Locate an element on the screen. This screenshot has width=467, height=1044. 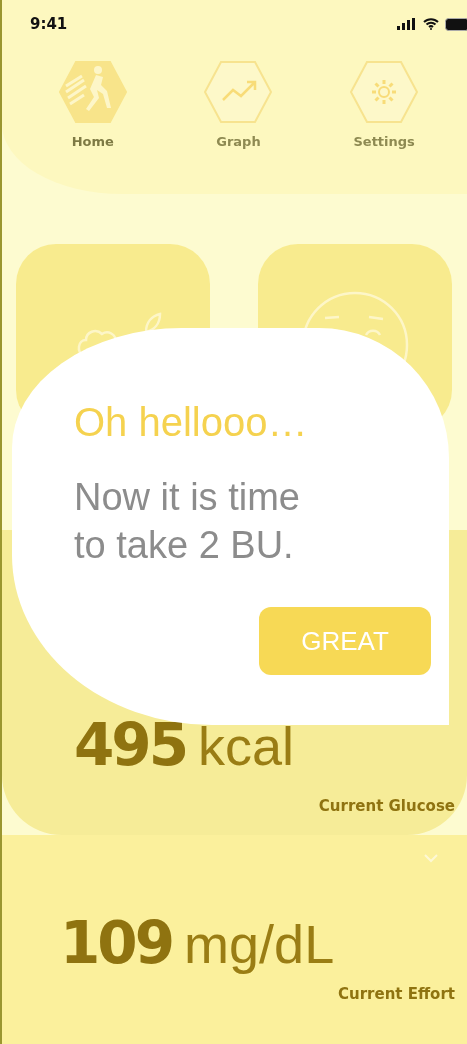
reading-unit: mg/dL is located at coordinates (259, 944).